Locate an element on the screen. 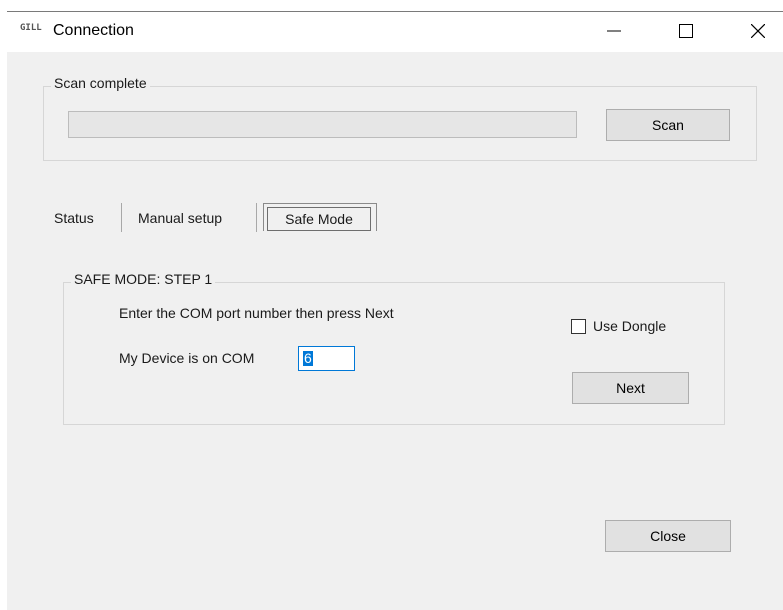 This screenshot has height=610, width=783. safe-mode-group-label: SAFE MODE: STEP 1 is located at coordinates (143, 279).